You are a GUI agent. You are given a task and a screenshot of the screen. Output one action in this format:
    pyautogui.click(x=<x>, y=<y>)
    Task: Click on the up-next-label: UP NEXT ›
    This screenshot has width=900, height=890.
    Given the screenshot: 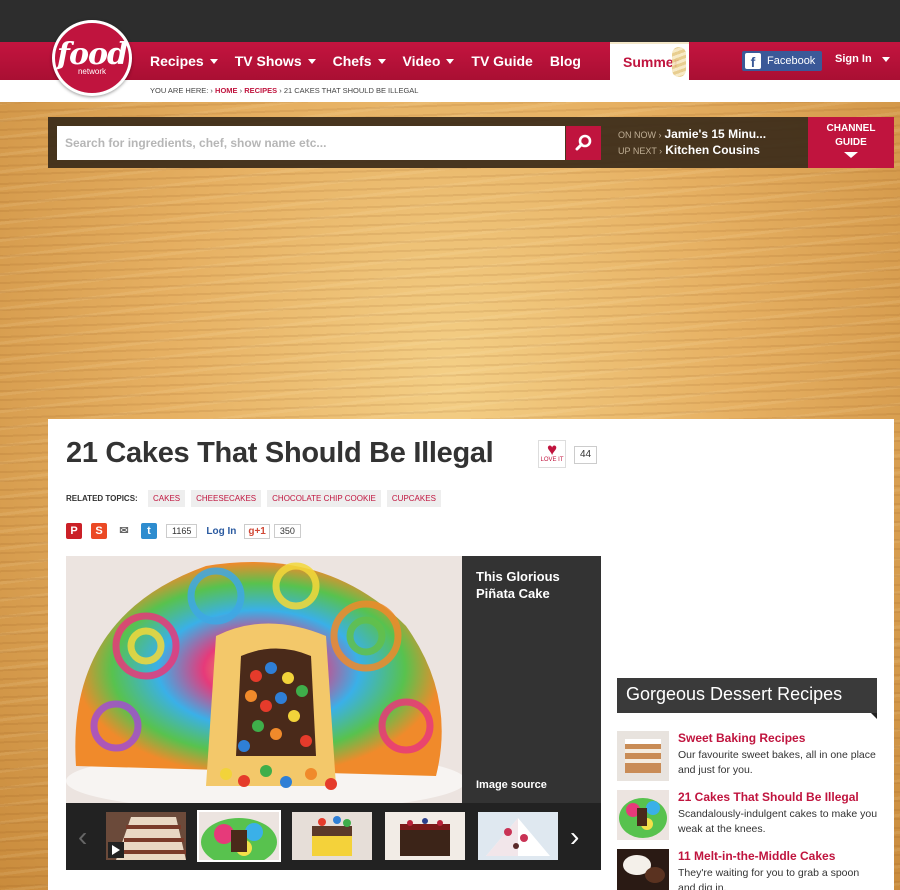 What is the action you would take?
    pyautogui.click(x=640, y=151)
    